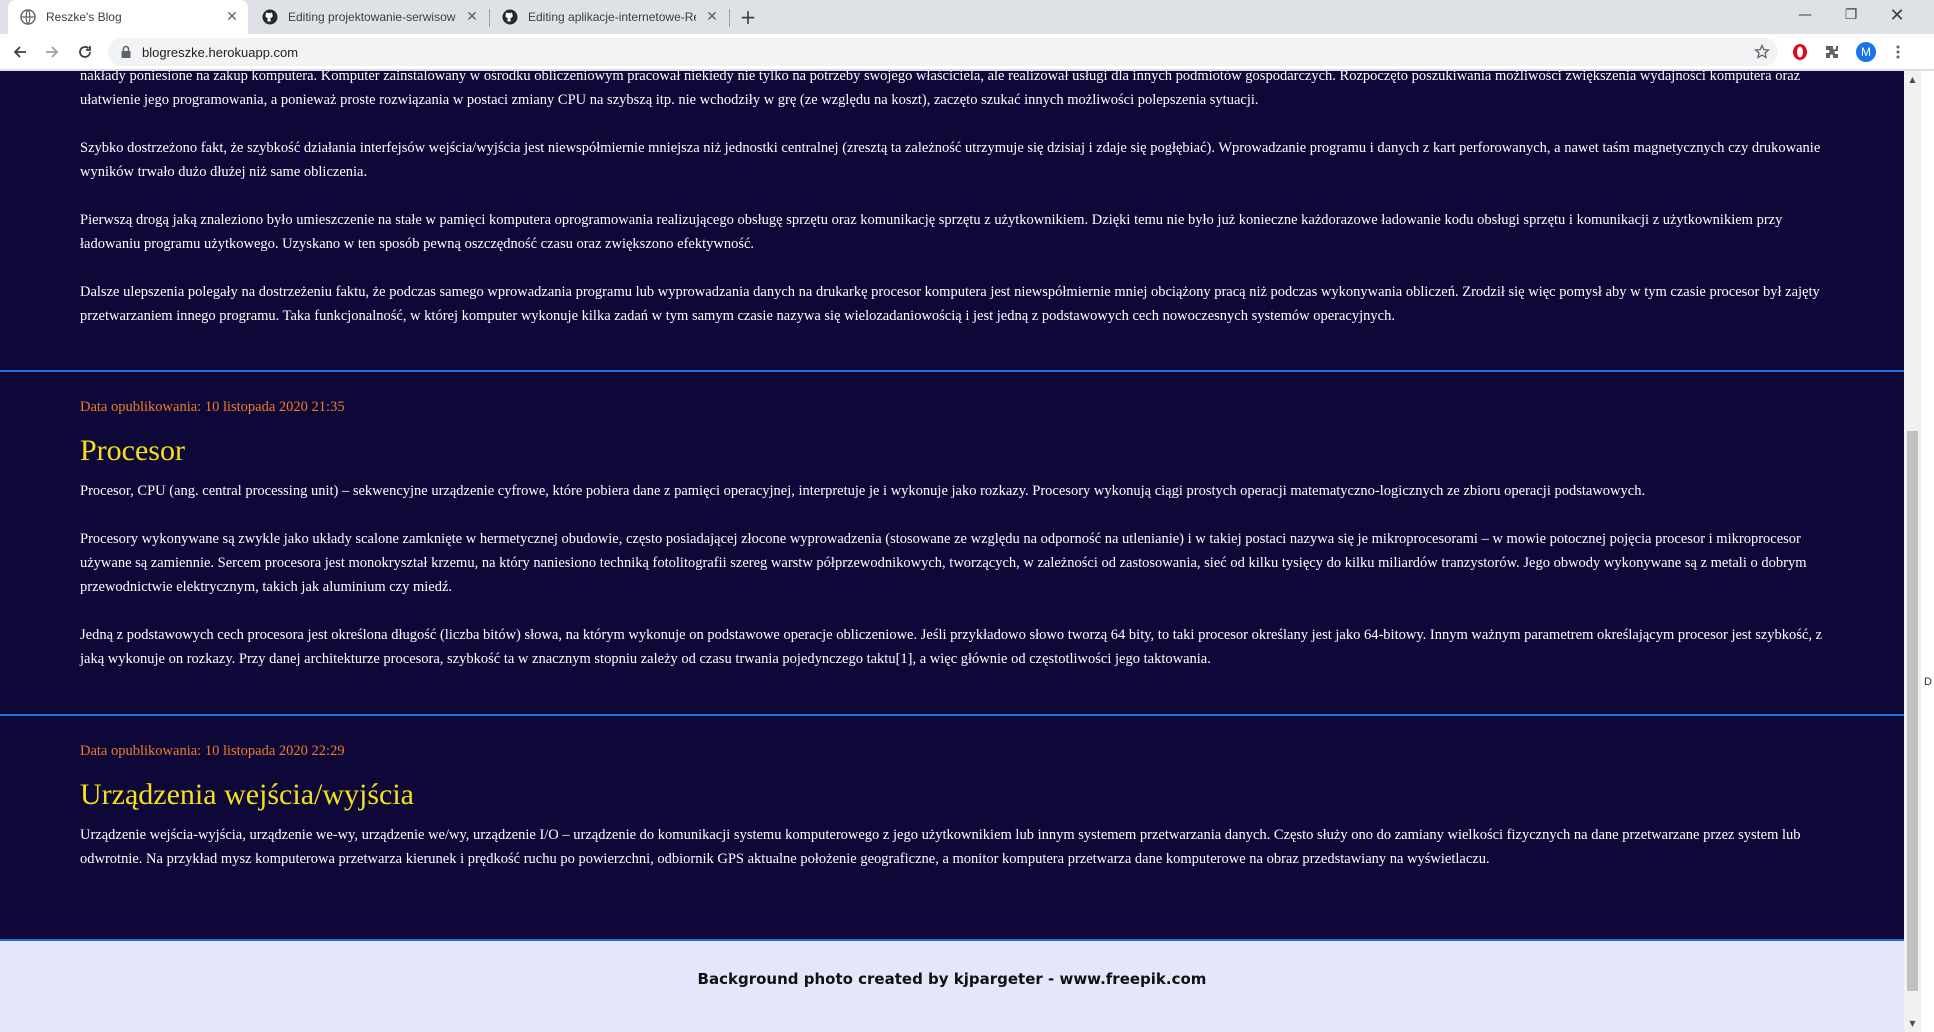  Describe the element at coordinates (20, 52) in the screenshot. I see `back-icon` at that location.